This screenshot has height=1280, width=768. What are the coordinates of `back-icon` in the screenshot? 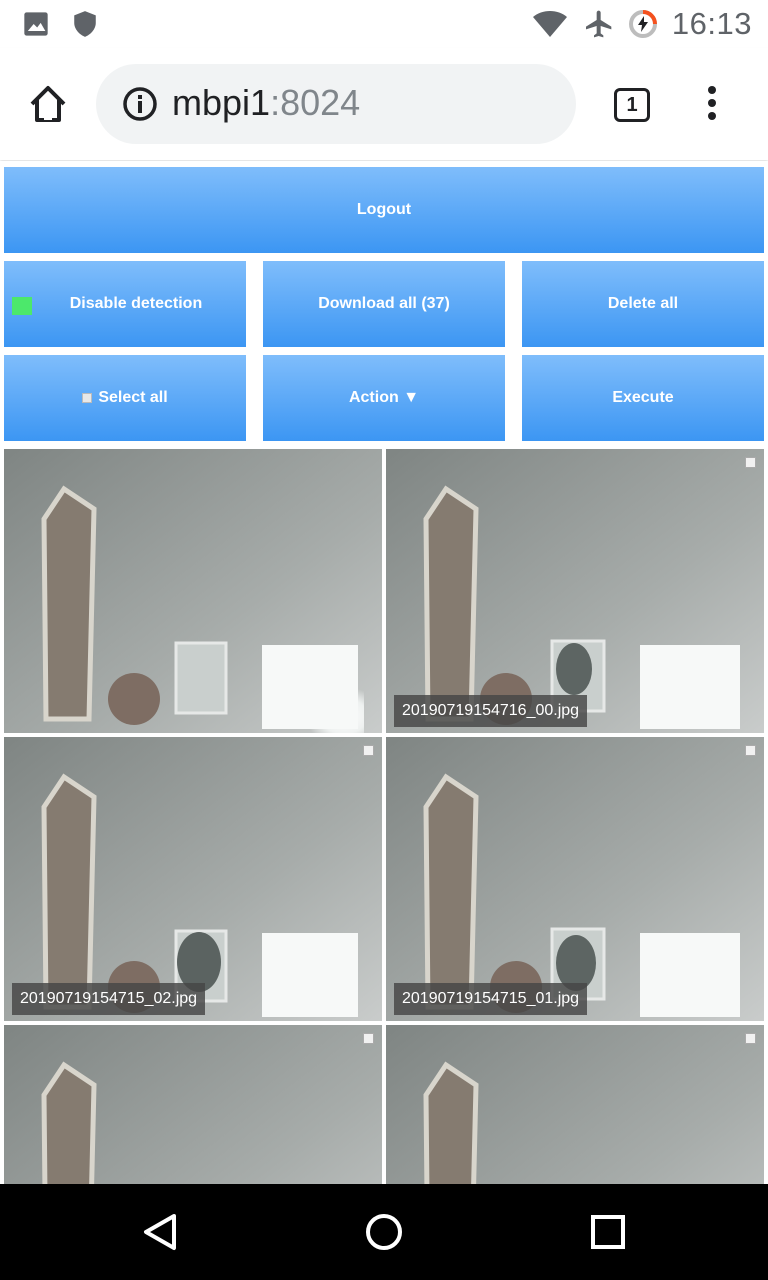 It's located at (160, 1232).